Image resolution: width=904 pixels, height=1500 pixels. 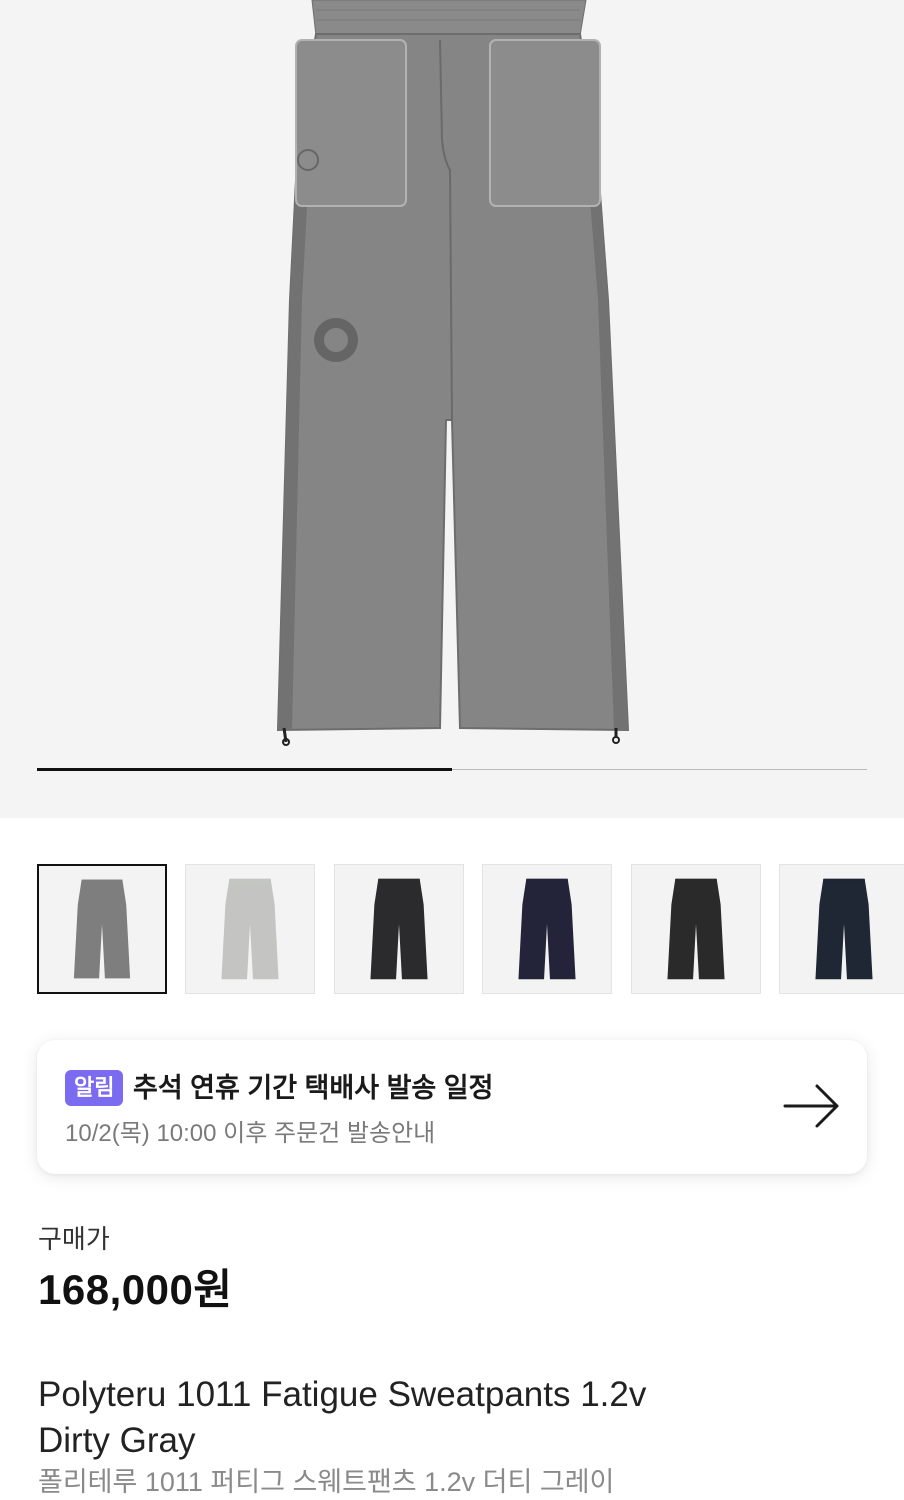 I want to click on product-name-line-2: Dirty Gray, so click(x=117, y=1440).